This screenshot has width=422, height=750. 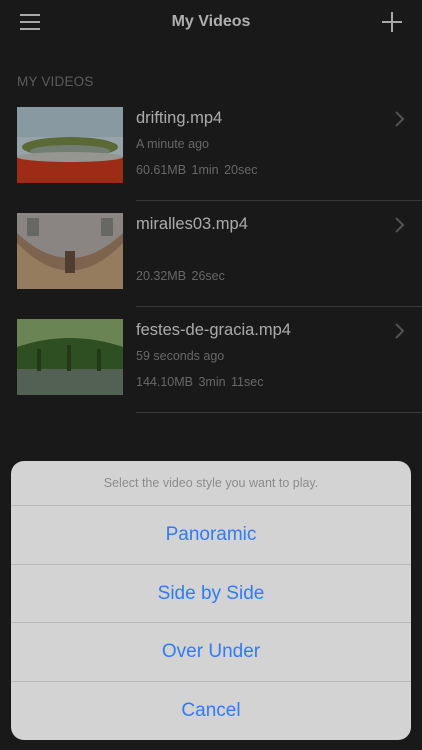 What do you see at coordinates (211, 711) in the screenshot?
I see `cancel-button: Cancel` at bounding box center [211, 711].